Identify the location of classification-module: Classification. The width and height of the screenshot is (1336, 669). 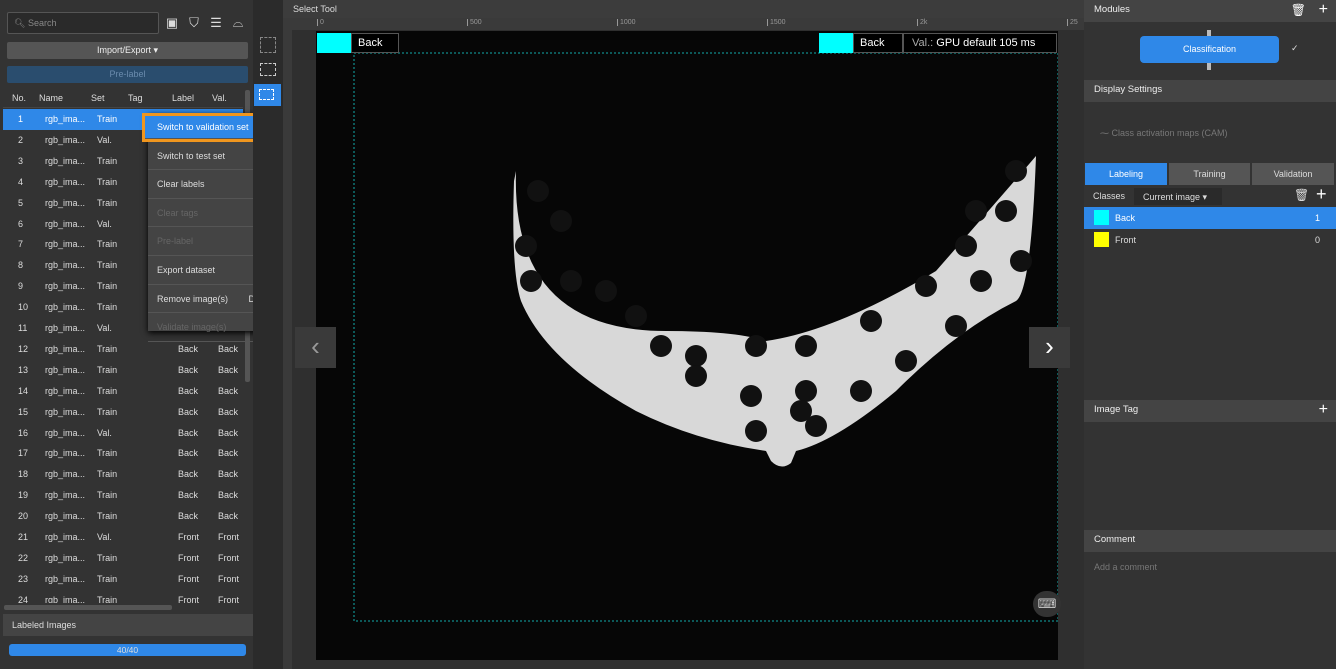
(1209, 49).